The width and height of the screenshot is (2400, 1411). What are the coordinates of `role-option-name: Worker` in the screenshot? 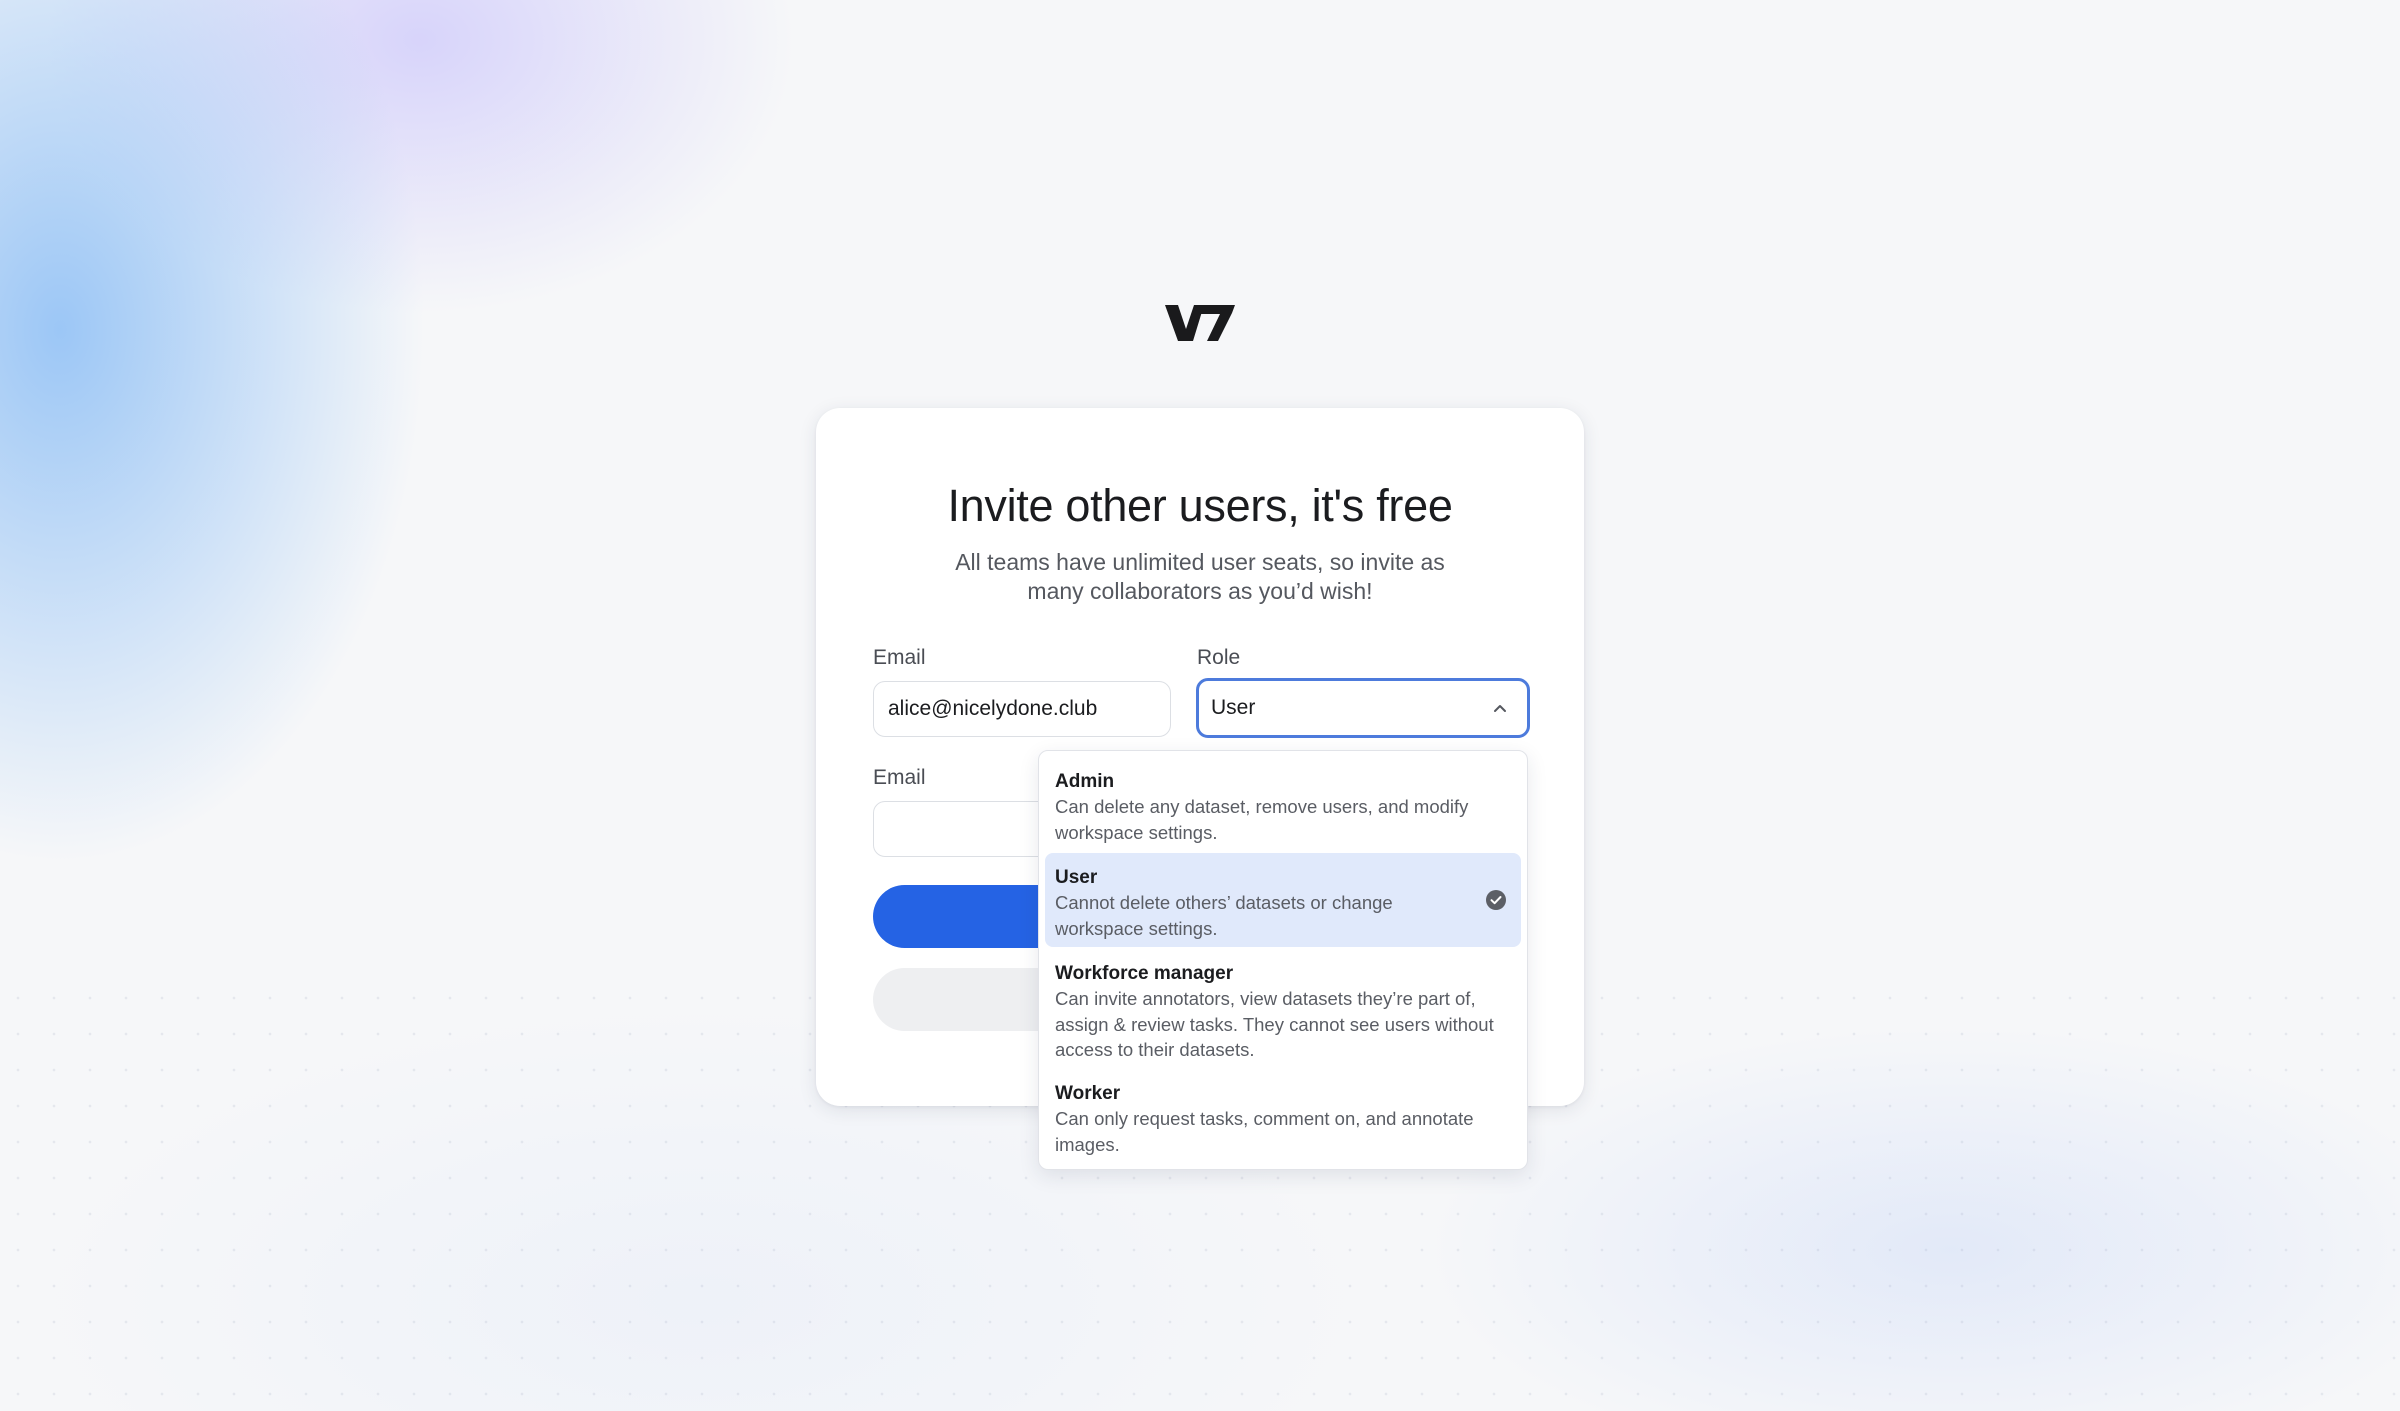 It's located at (1088, 1093).